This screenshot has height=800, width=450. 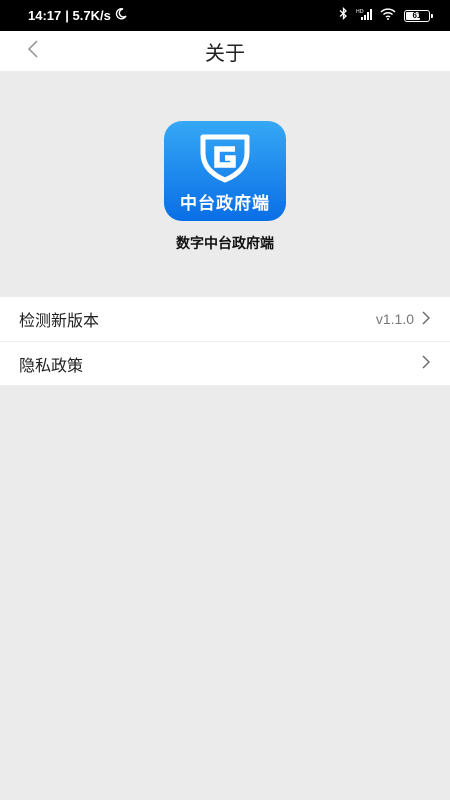 I want to click on menu-item-label: 检测新版本, so click(x=59, y=320).